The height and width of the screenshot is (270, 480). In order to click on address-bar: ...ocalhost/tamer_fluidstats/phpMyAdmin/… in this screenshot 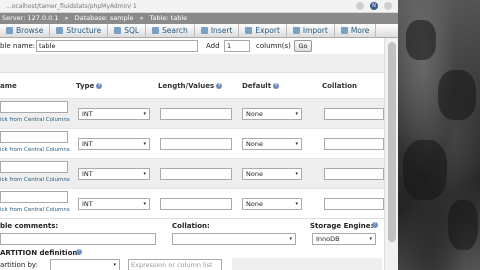, I will do `click(71, 6)`.